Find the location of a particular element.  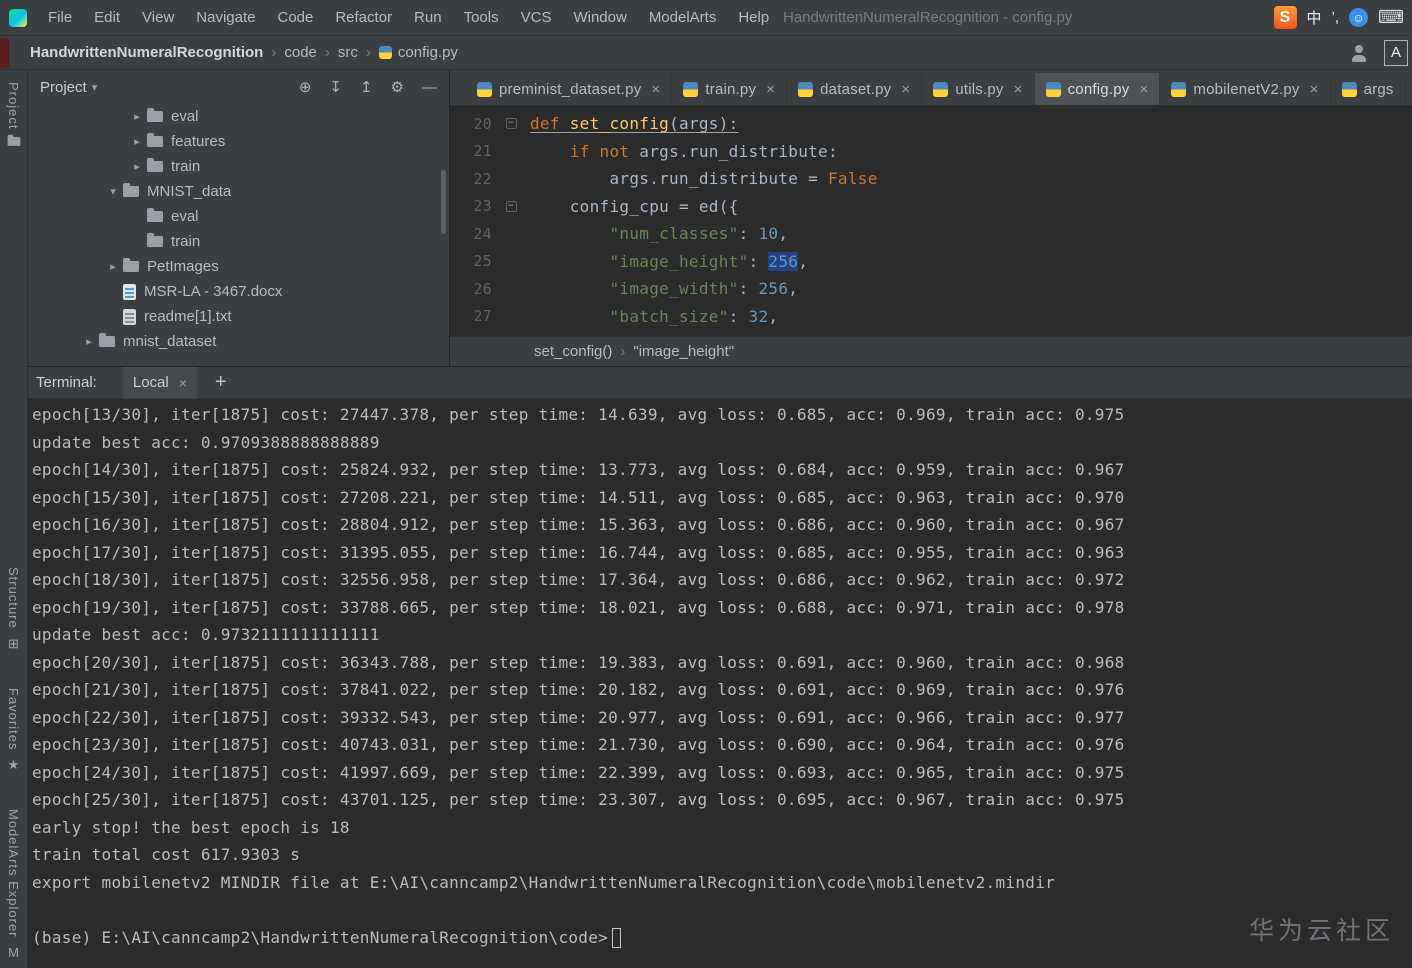

tree-item-petimages: ▸ PetImages is located at coordinates (238, 266).